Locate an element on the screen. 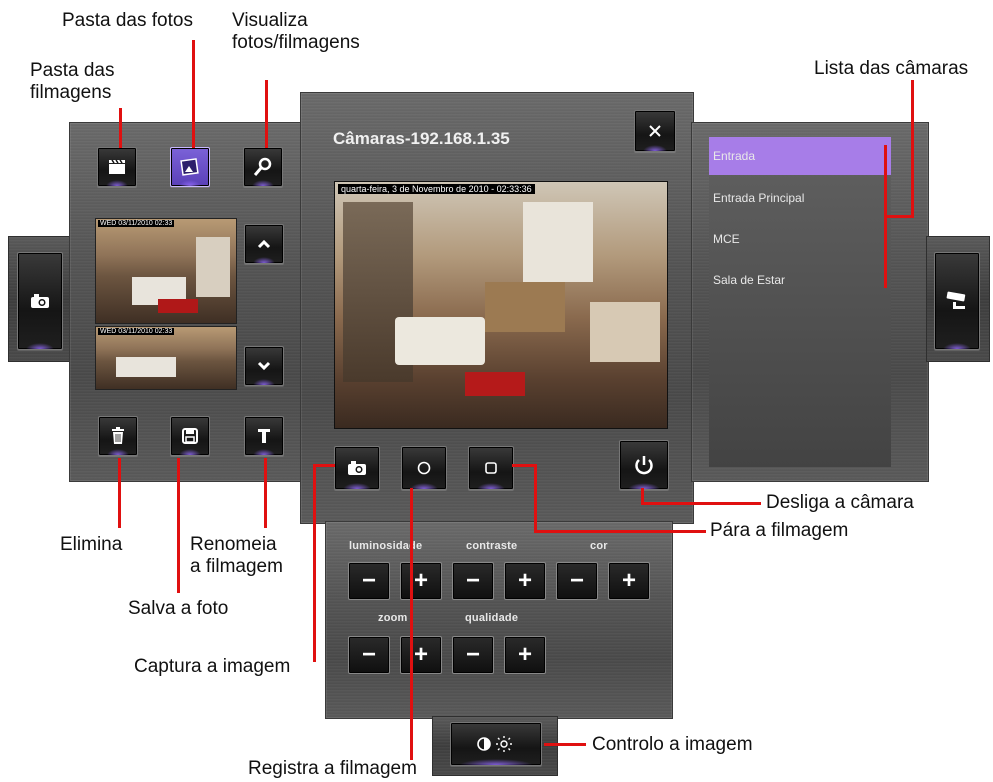 The image size is (993, 782). view-media-button is located at coordinates (263, 167).